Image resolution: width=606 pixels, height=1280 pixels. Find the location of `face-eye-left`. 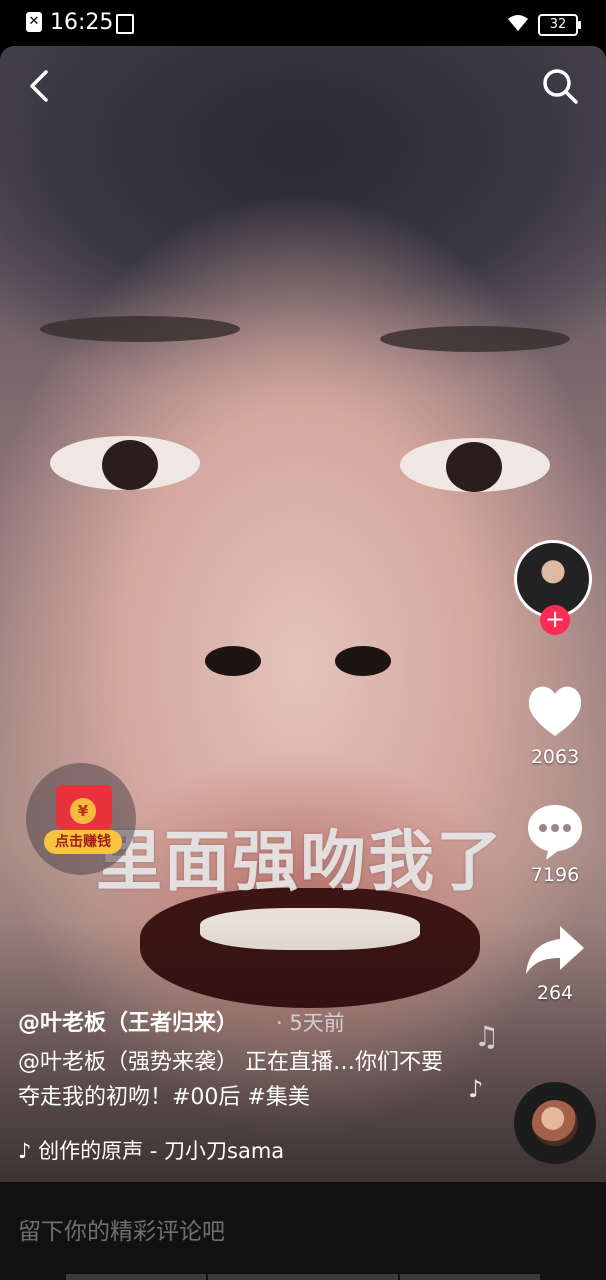

face-eye-left is located at coordinates (125, 463).